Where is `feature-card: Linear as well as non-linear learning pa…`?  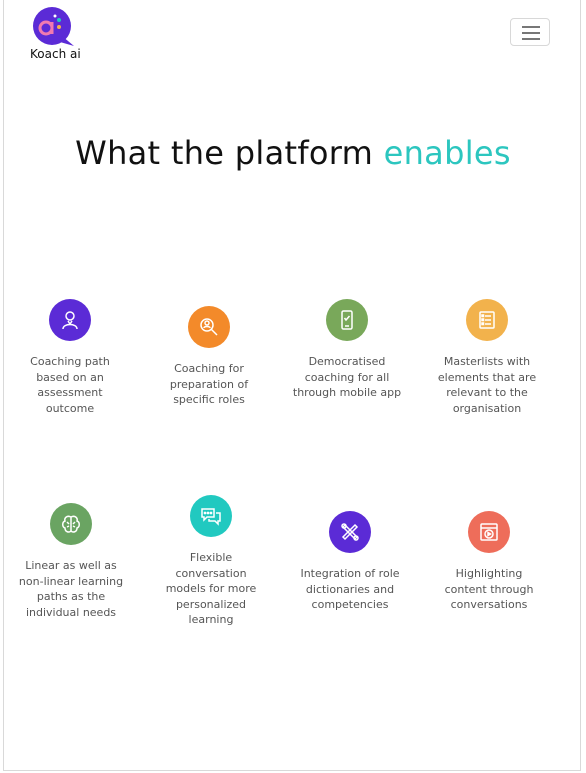 feature-card: Linear as well as non-linear learning pa… is located at coordinates (71, 561).